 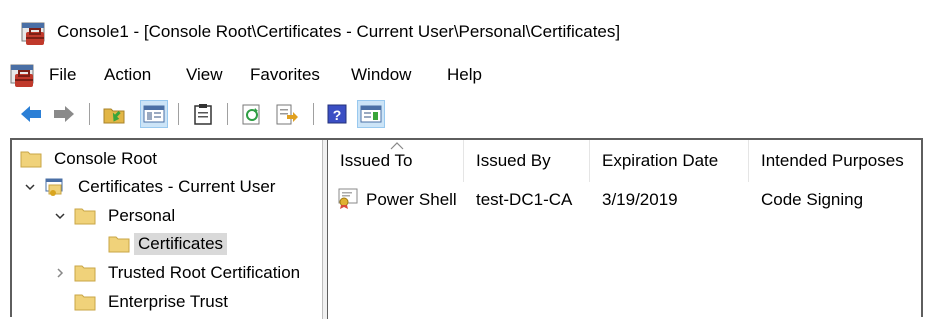 What do you see at coordinates (204, 272) in the screenshot?
I see `tree-item-label: Trusted Root Certification` at bounding box center [204, 272].